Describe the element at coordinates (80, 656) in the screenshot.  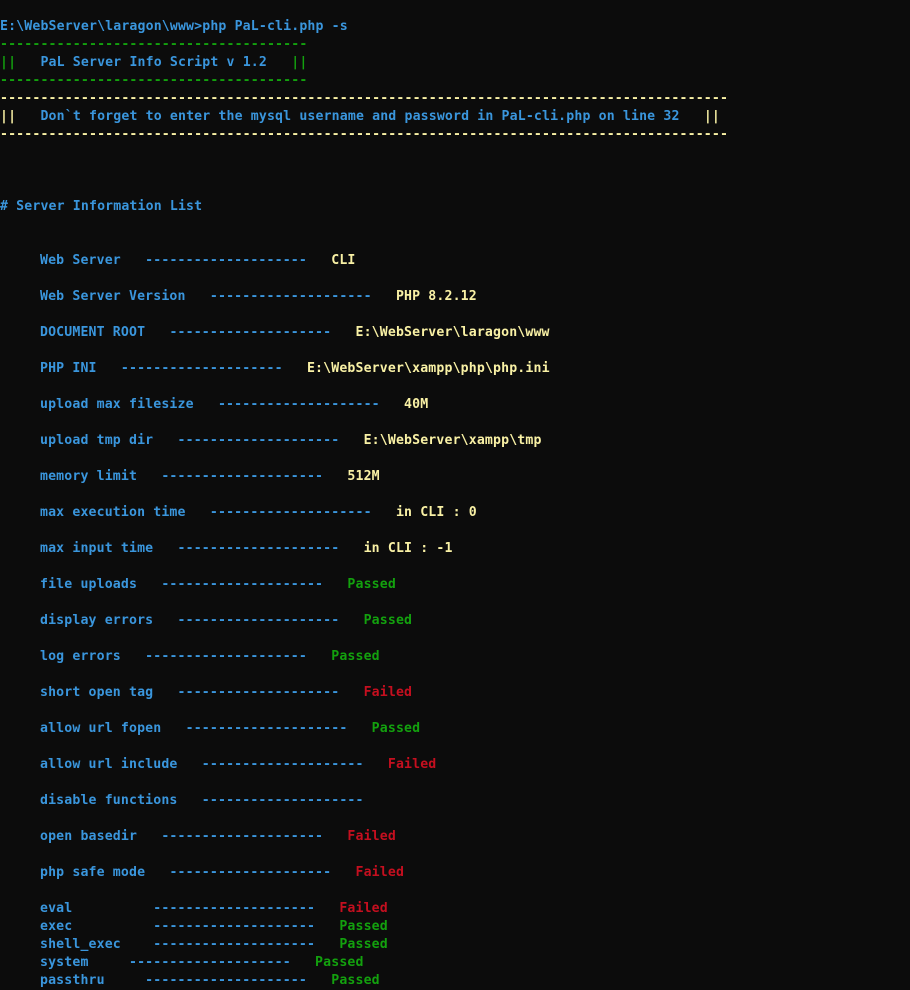
I see `info-row-label: log errors` at that location.